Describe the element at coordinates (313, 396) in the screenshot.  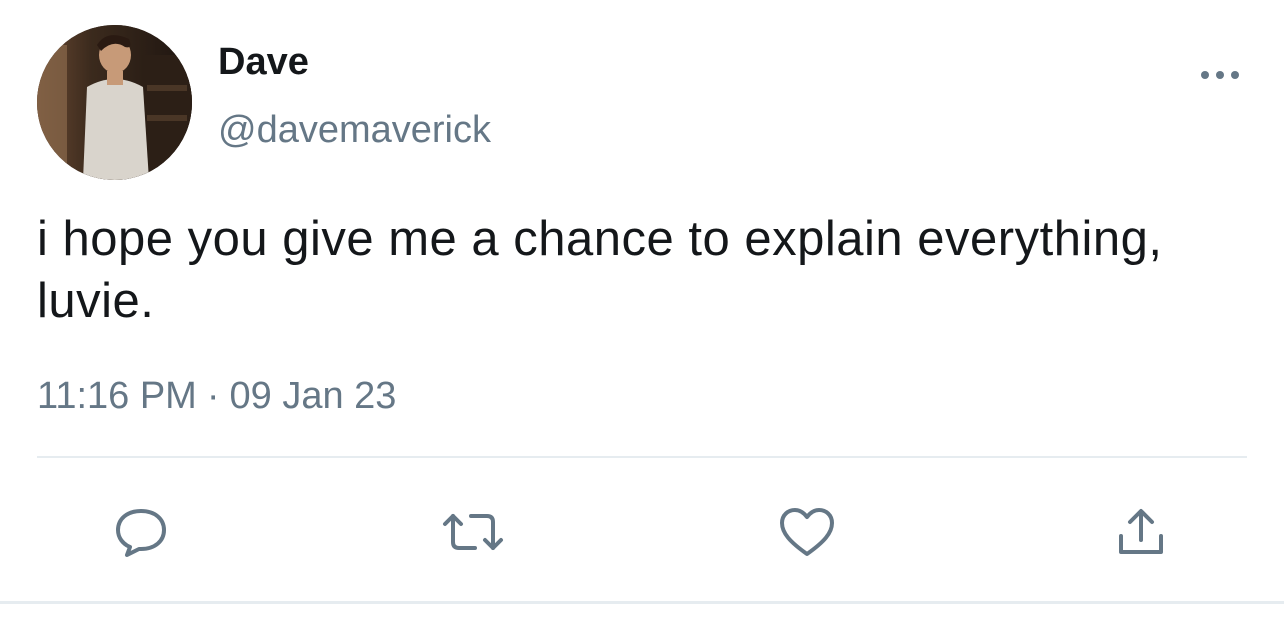
I see `tweet-date: 09 Jan 23` at that location.